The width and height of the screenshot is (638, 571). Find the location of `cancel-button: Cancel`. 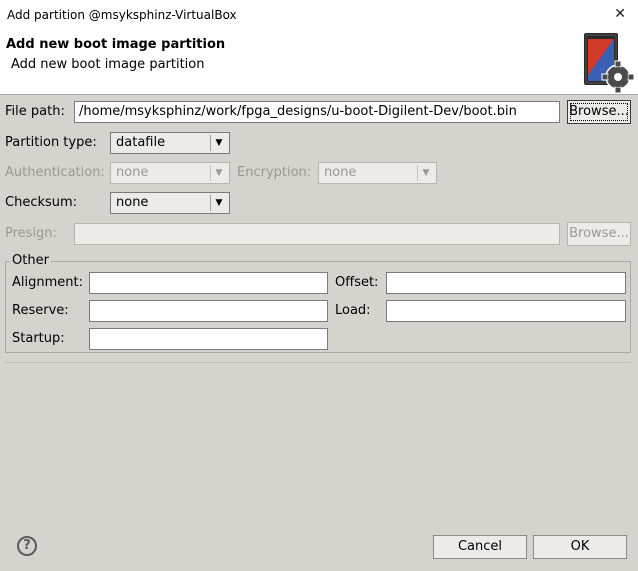

cancel-button: Cancel is located at coordinates (480, 547).